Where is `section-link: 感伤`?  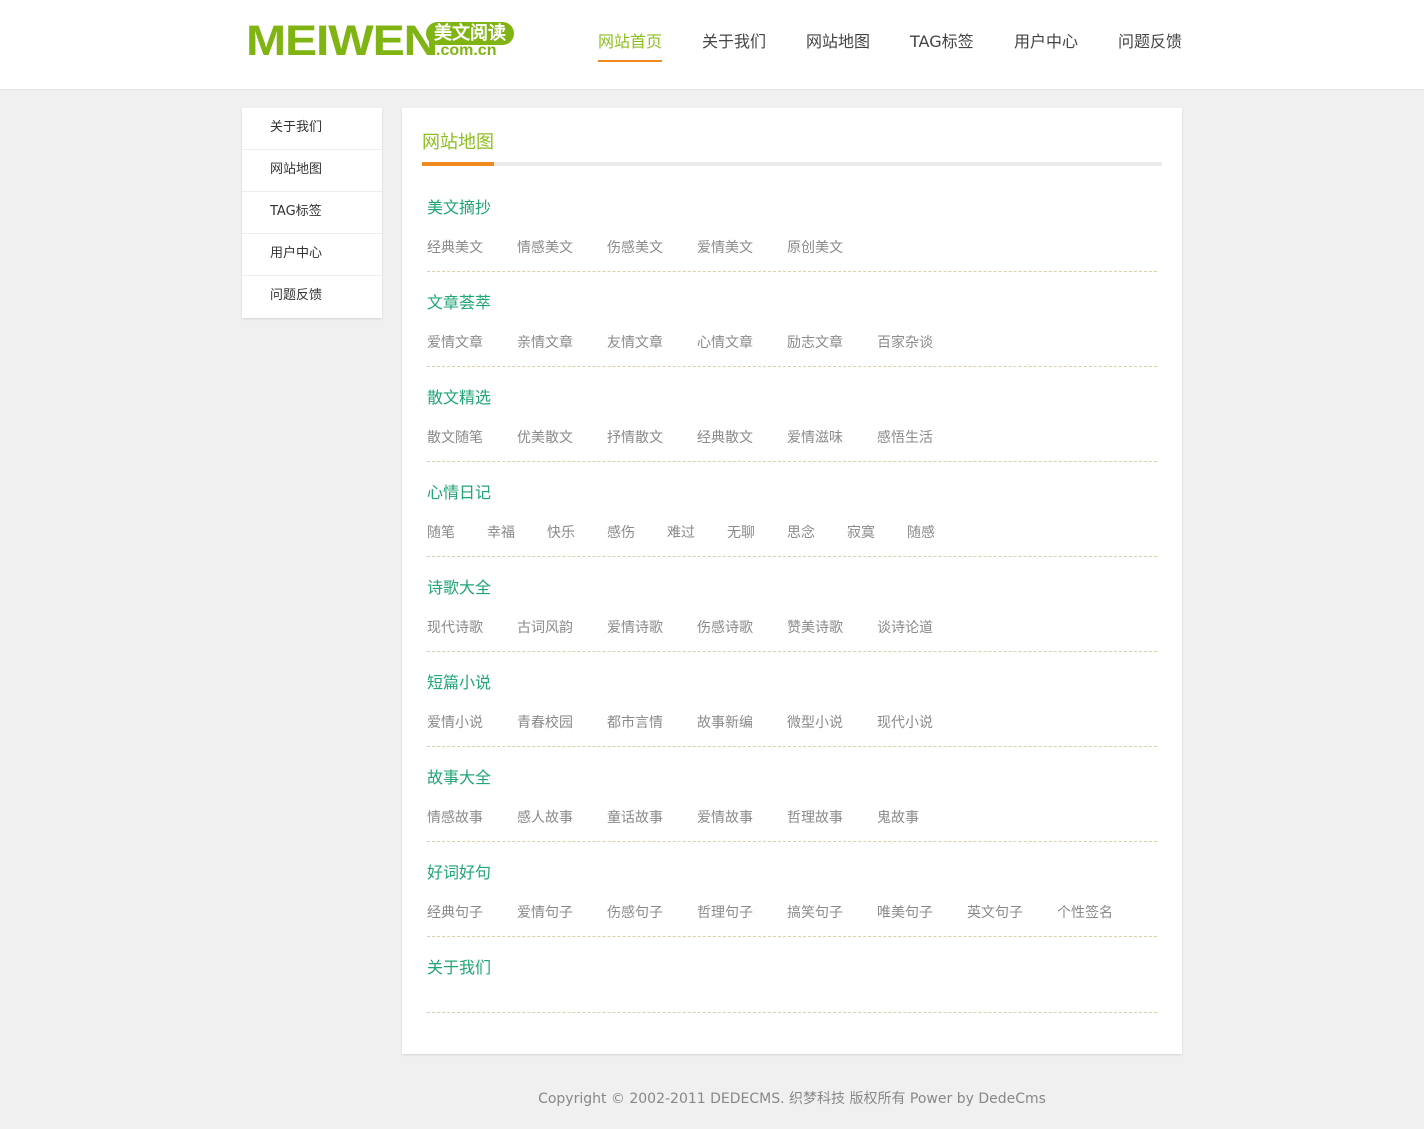 section-link: 感伤 is located at coordinates (621, 533).